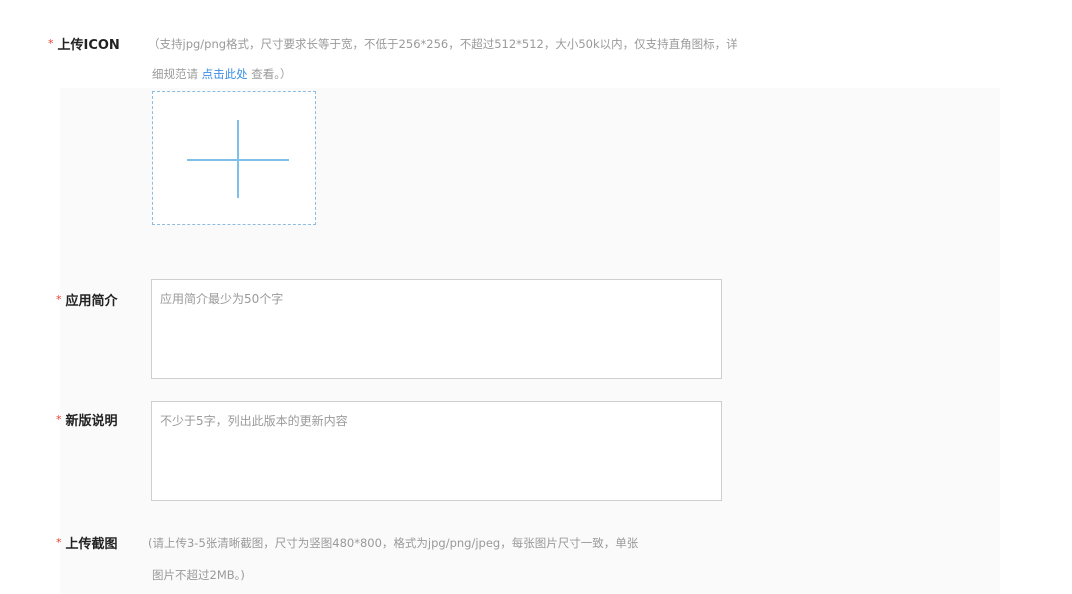  Describe the element at coordinates (91, 544) in the screenshot. I see `screenshots-label-text: 上传截图` at that location.